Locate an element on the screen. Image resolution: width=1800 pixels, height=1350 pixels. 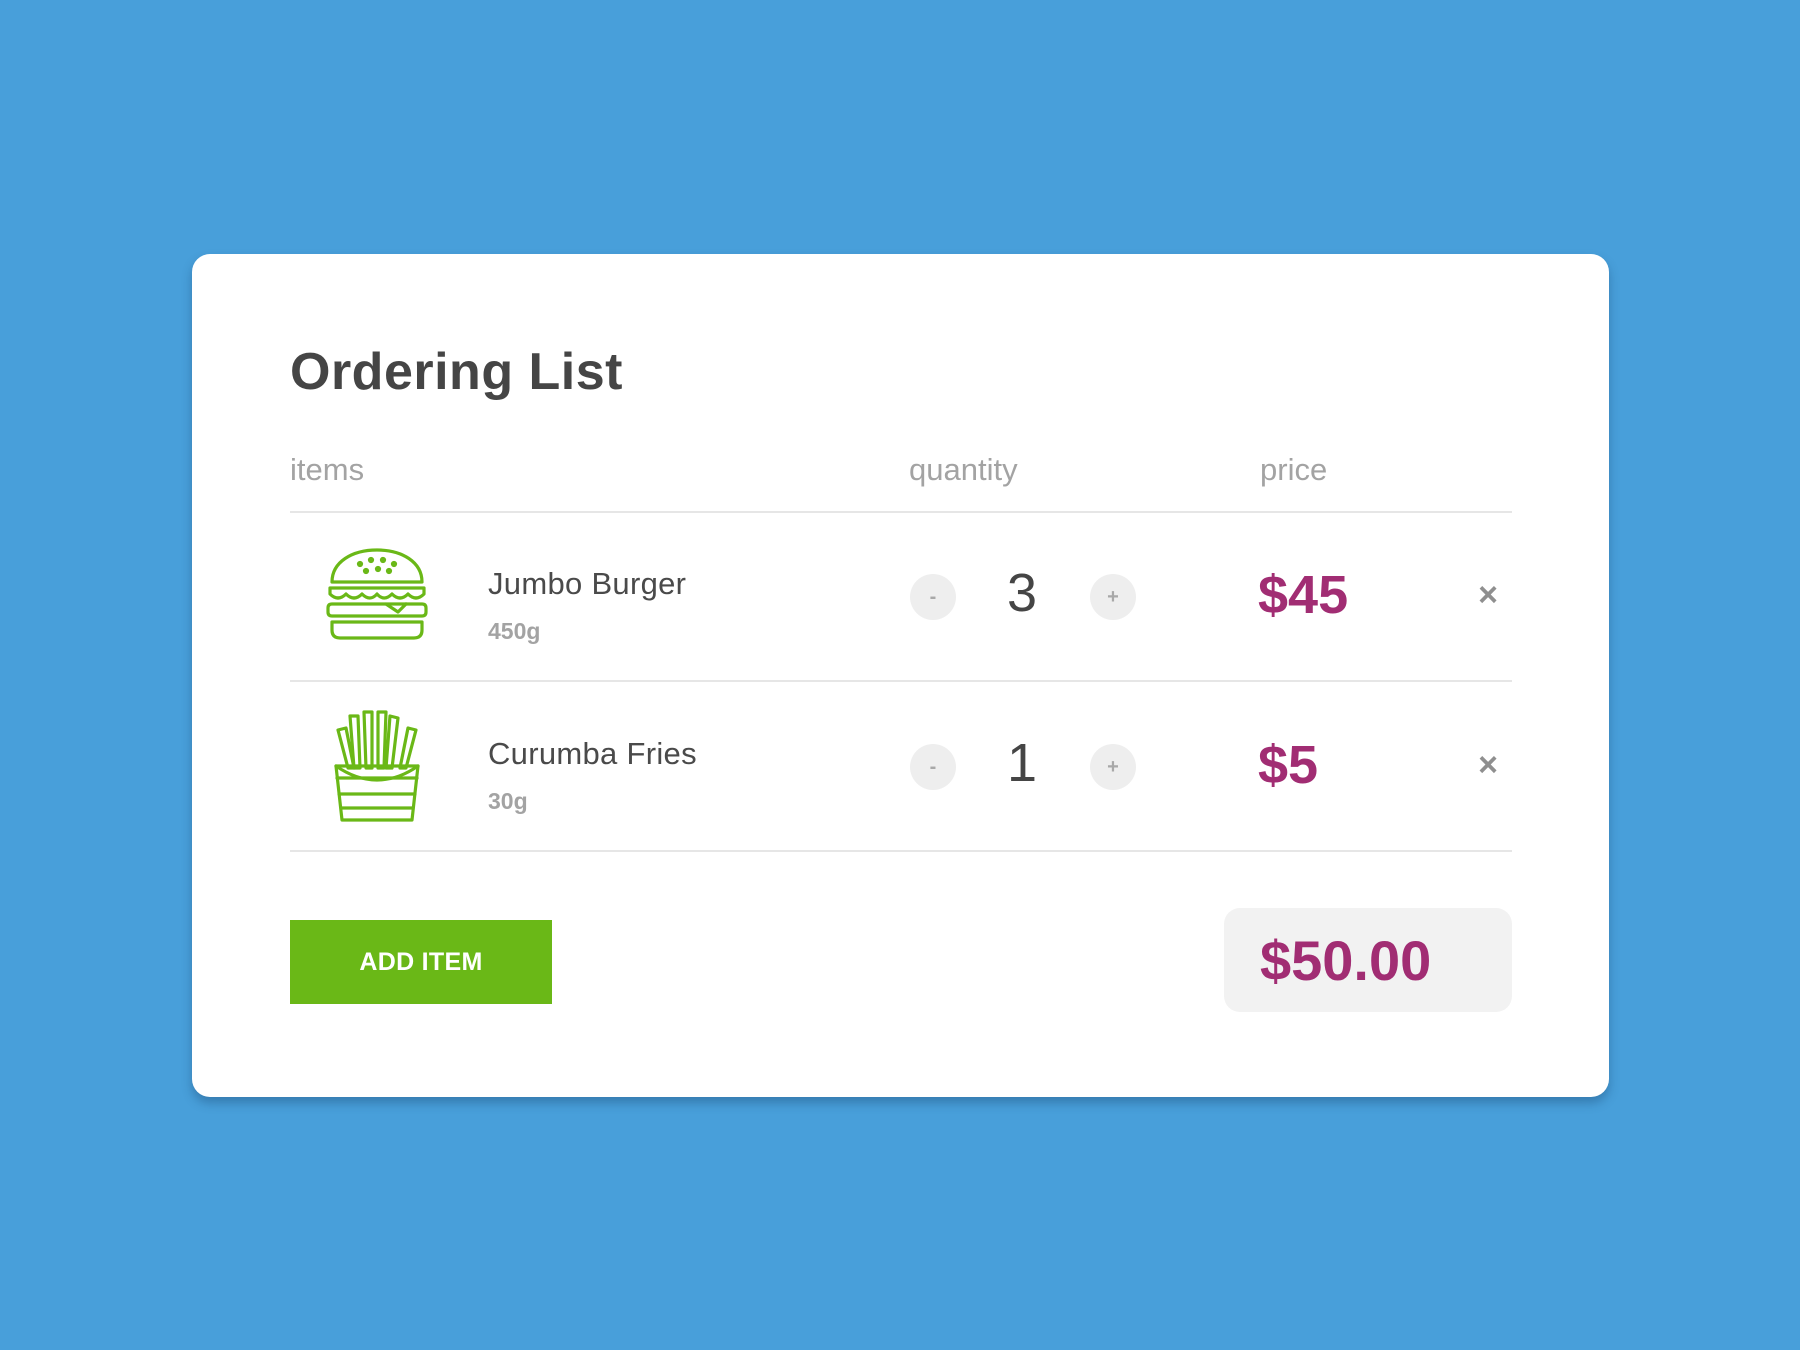
item-name: Curumba Fries is located at coordinates (592, 753).